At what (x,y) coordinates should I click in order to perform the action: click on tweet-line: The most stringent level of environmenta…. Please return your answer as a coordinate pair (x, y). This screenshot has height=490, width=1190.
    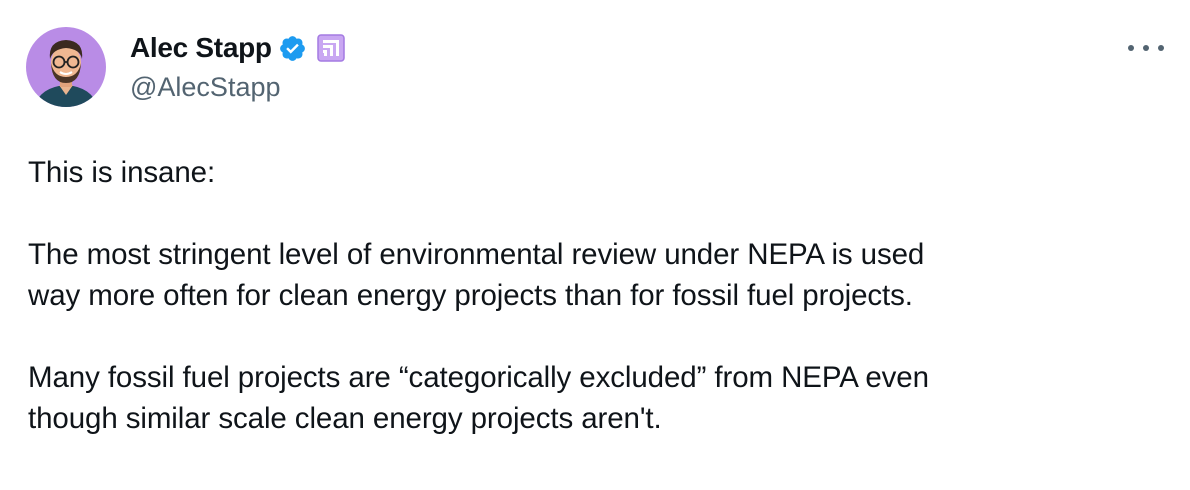
    Looking at the image, I should click on (476, 254).